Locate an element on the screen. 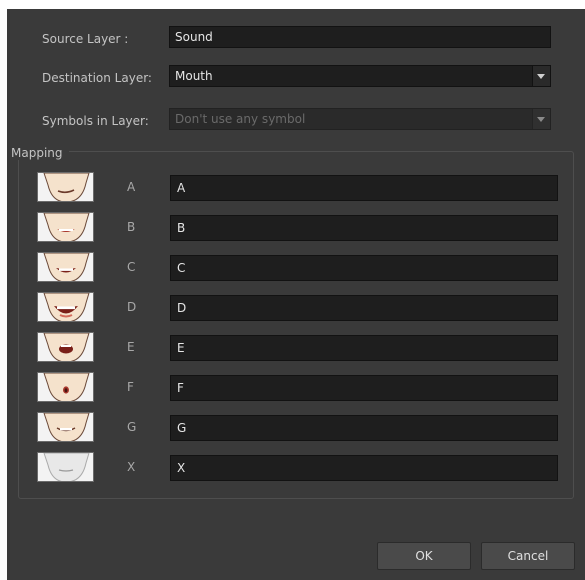 The width and height of the screenshot is (585, 580). mapping-title: Mapping is located at coordinates (39, 153).